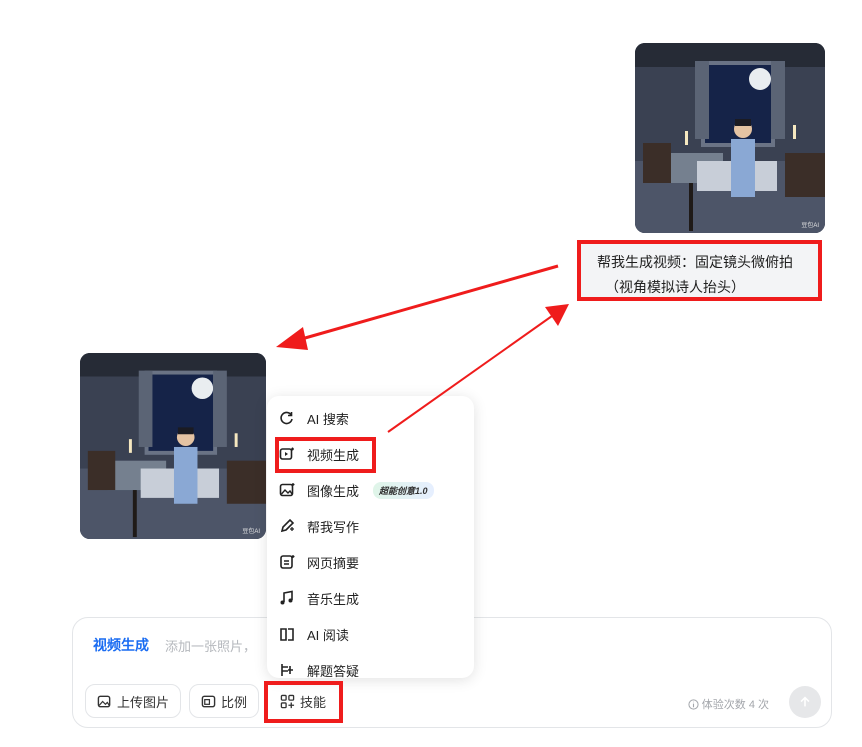 This screenshot has height=747, width=862. What do you see at coordinates (370, 418) in the screenshot?
I see `menu-item-ai-search: AI 搜索` at bounding box center [370, 418].